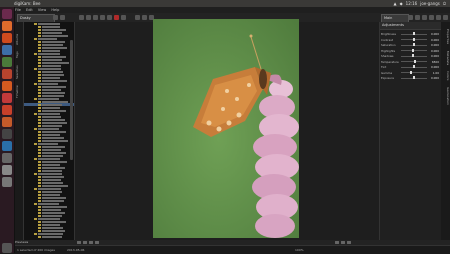 The height and width of the screenshot is (254, 450). Describe the element at coordinates (55, 10) in the screenshot. I see `menu-help: Help` at that location.